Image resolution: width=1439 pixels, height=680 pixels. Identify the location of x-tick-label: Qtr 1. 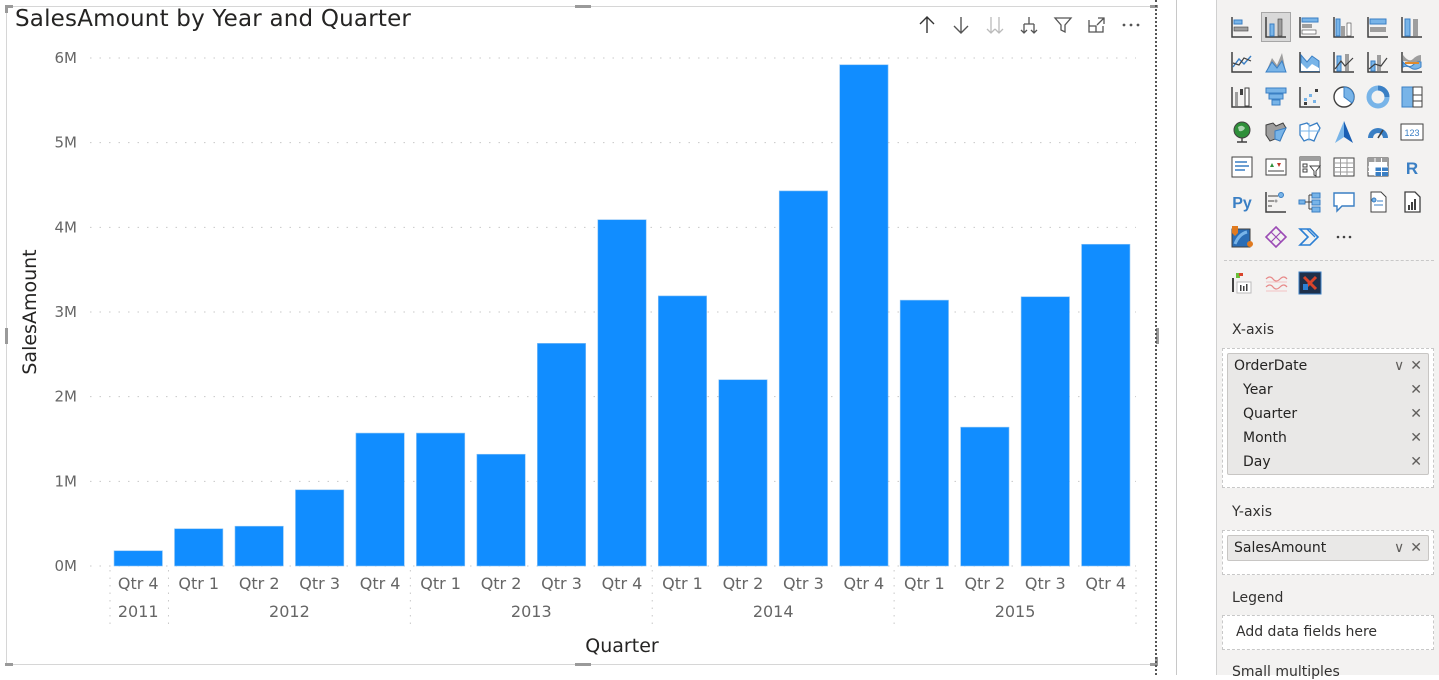
(440, 583).